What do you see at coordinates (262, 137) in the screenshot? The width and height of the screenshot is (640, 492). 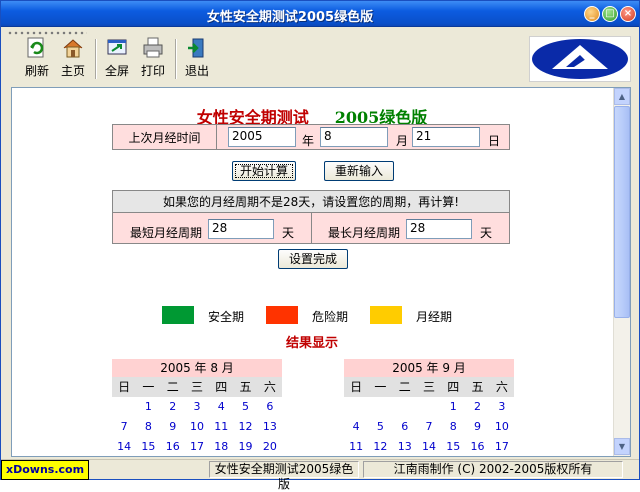 I see `year-input: 2005` at bounding box center [262, 137].